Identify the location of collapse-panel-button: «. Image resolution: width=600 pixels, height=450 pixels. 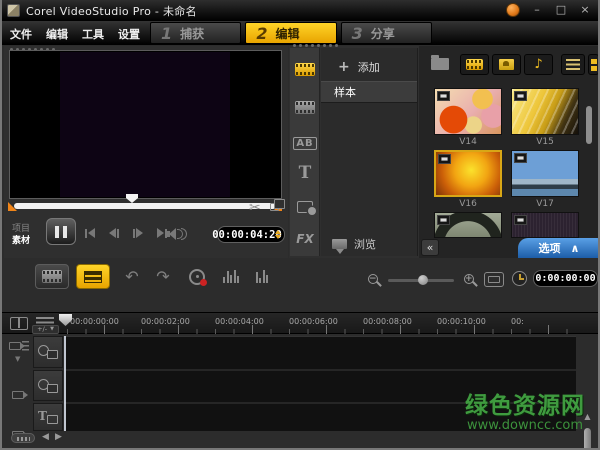
(430, 247).